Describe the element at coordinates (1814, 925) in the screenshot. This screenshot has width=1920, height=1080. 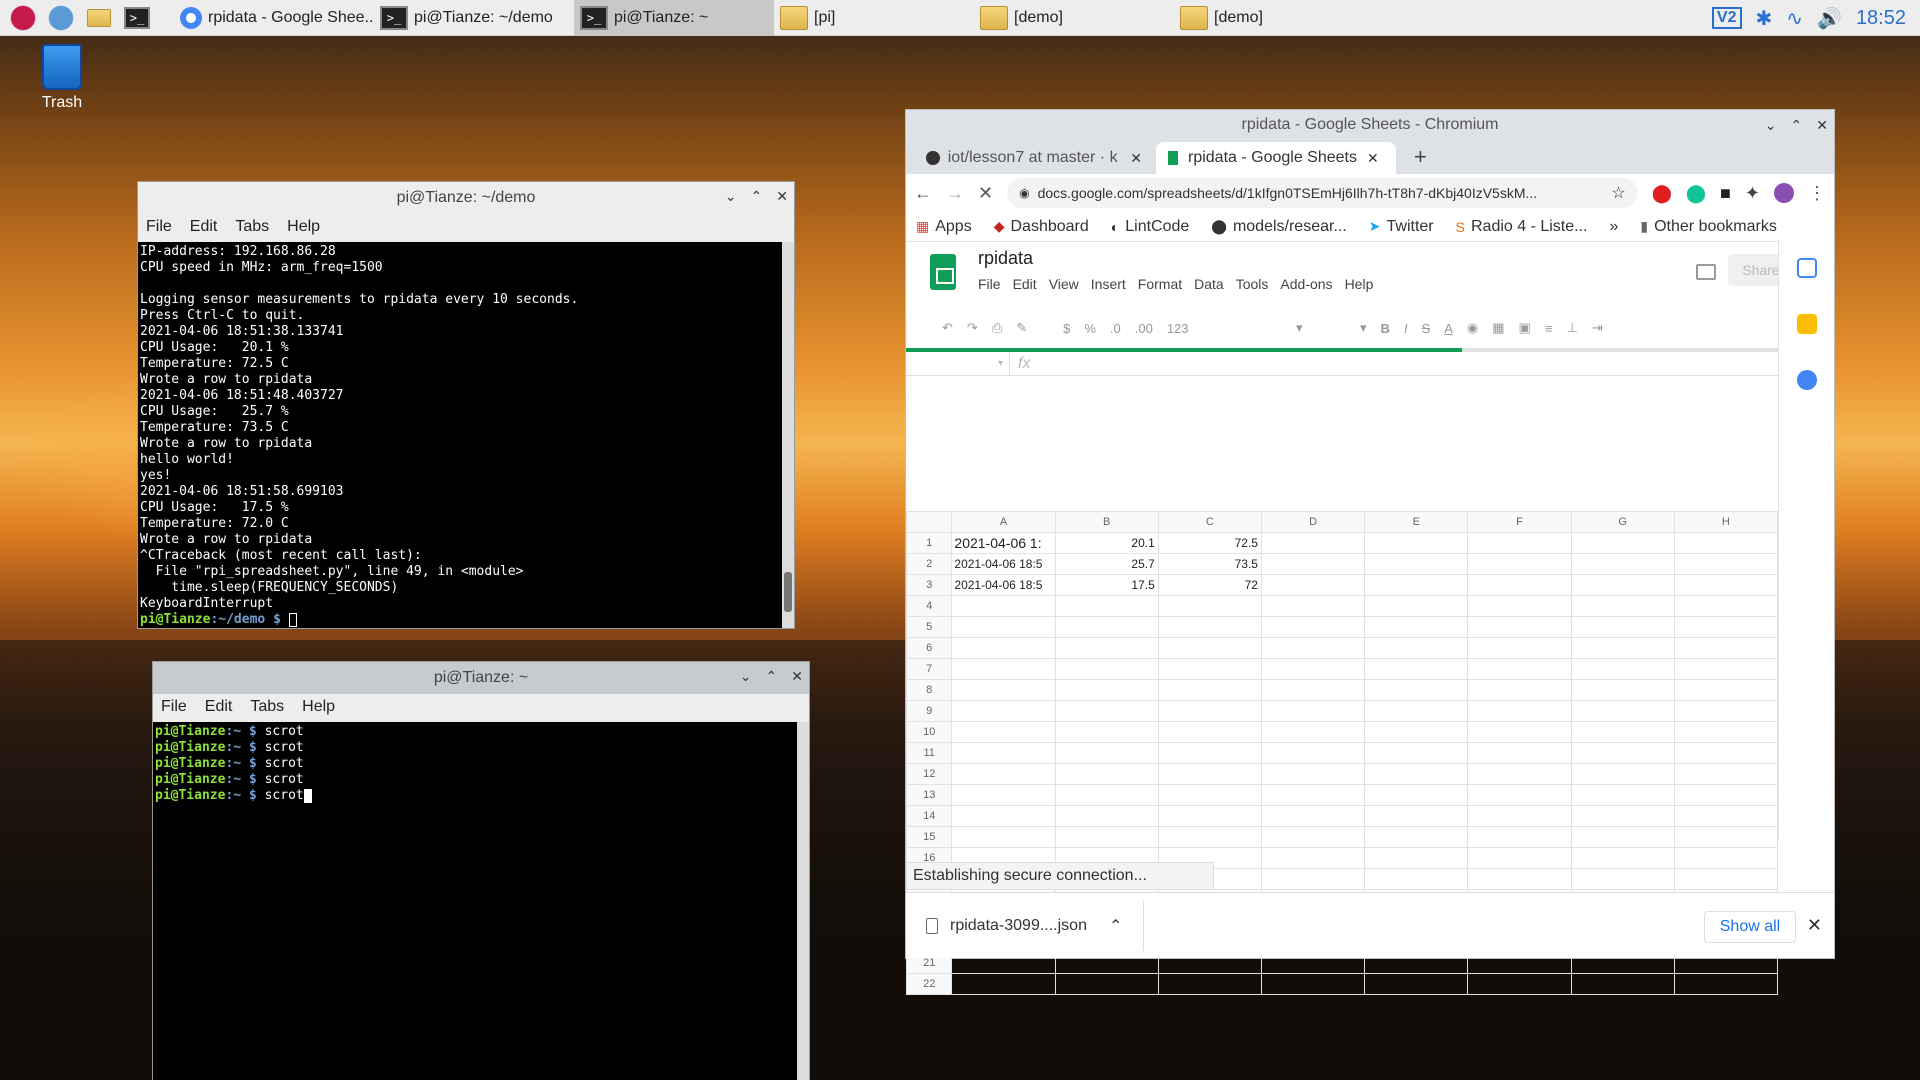
I see `close-download-shelf-icon: ✕` at that location.